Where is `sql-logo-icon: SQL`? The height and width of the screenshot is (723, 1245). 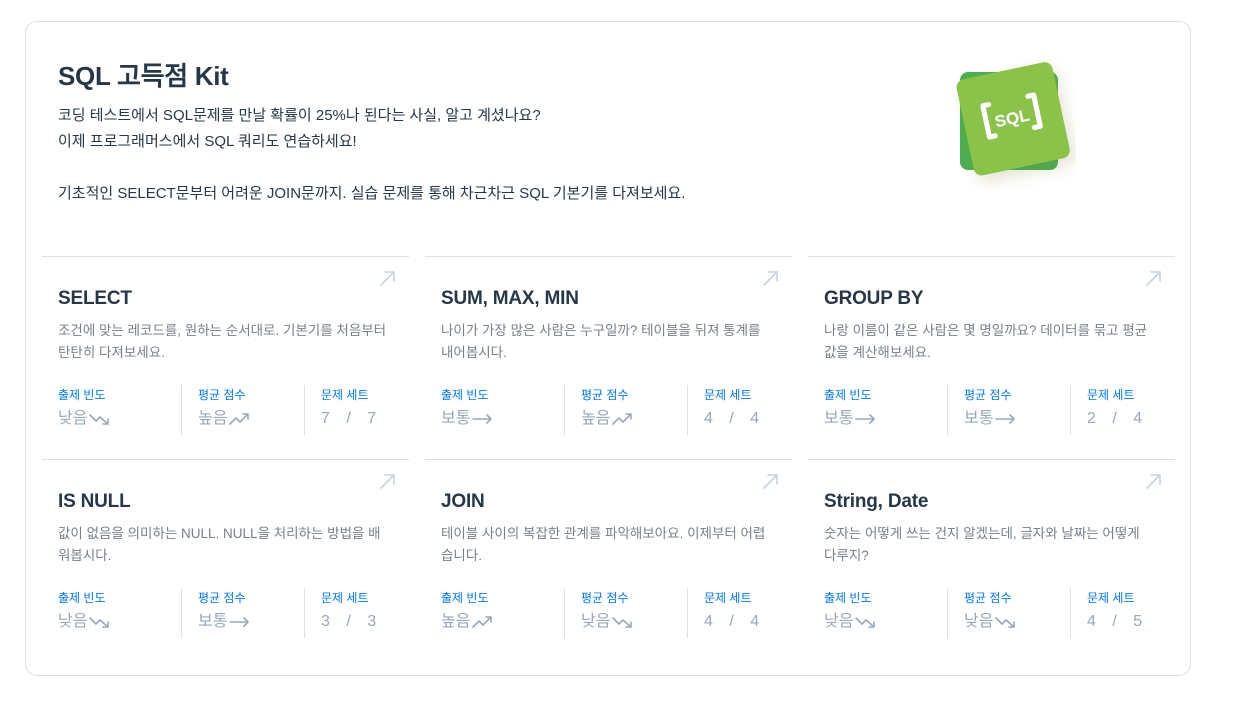
sql-logo-icon: SQL is located at coordinates (1013, 119).